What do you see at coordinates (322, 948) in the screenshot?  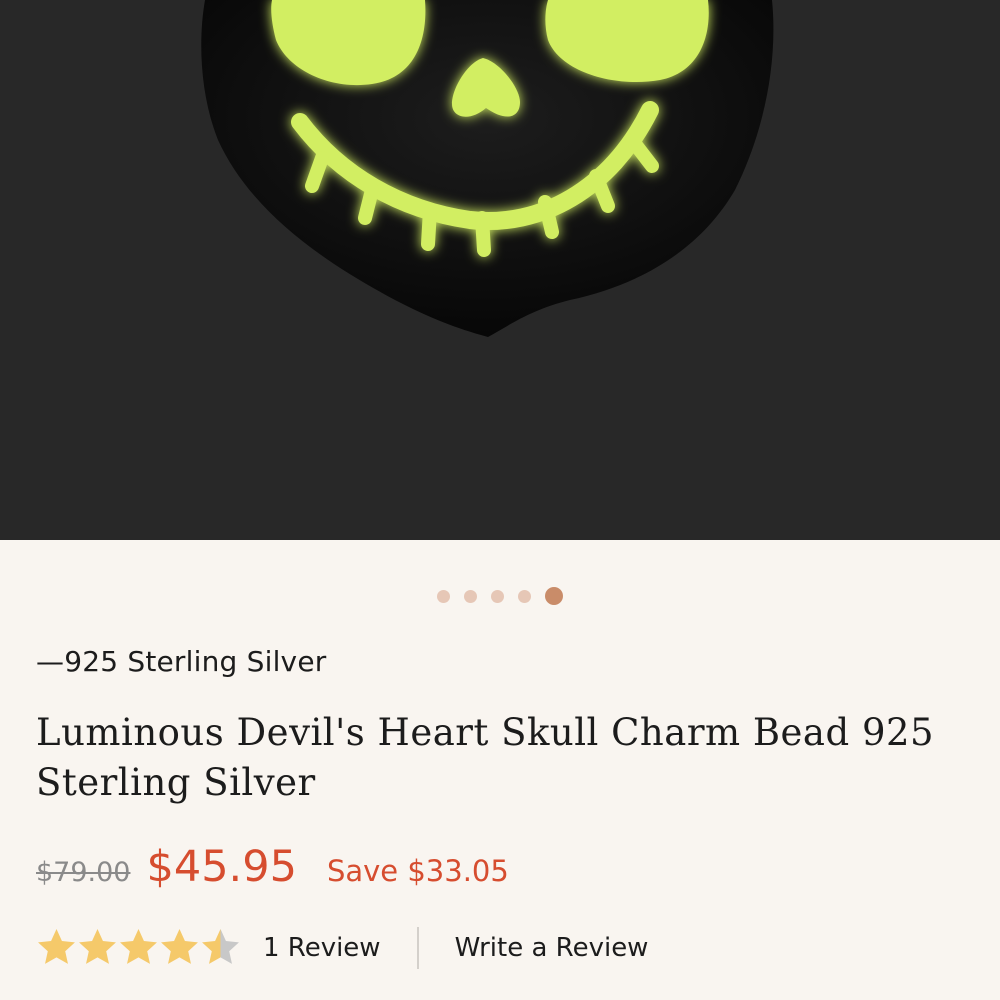 I see `review-count-link: 1 Review` at bounding box center [322, 948].